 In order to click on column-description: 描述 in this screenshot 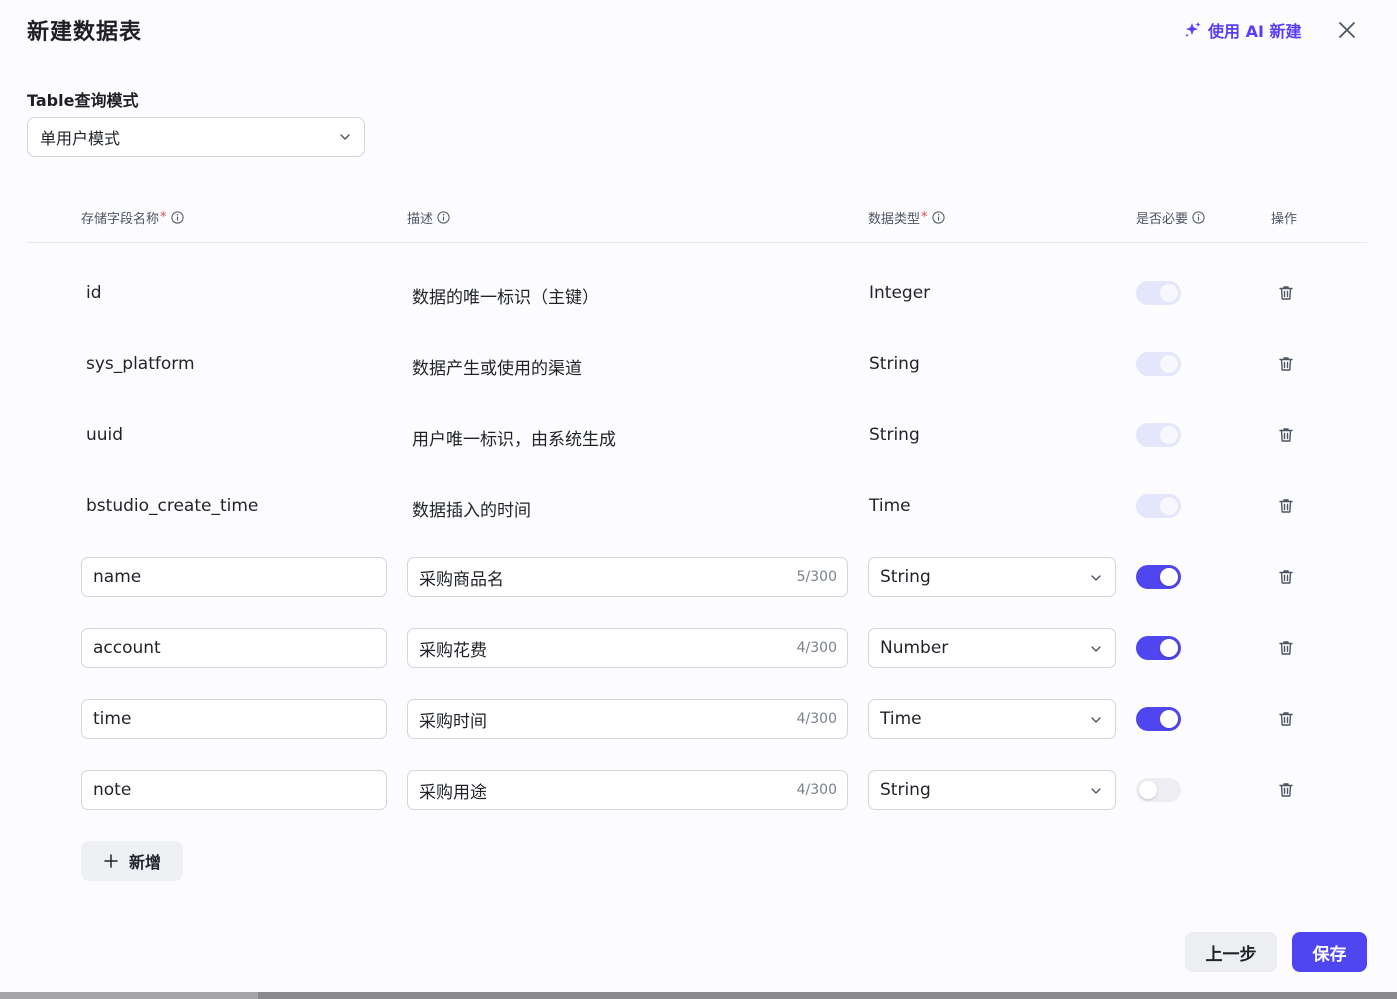, I will do `click(428, 217)`.